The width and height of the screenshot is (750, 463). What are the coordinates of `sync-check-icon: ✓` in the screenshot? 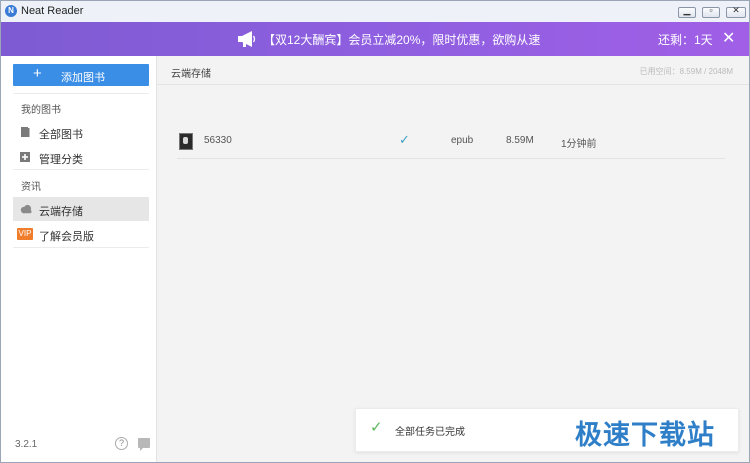 It's located at (404, 139).